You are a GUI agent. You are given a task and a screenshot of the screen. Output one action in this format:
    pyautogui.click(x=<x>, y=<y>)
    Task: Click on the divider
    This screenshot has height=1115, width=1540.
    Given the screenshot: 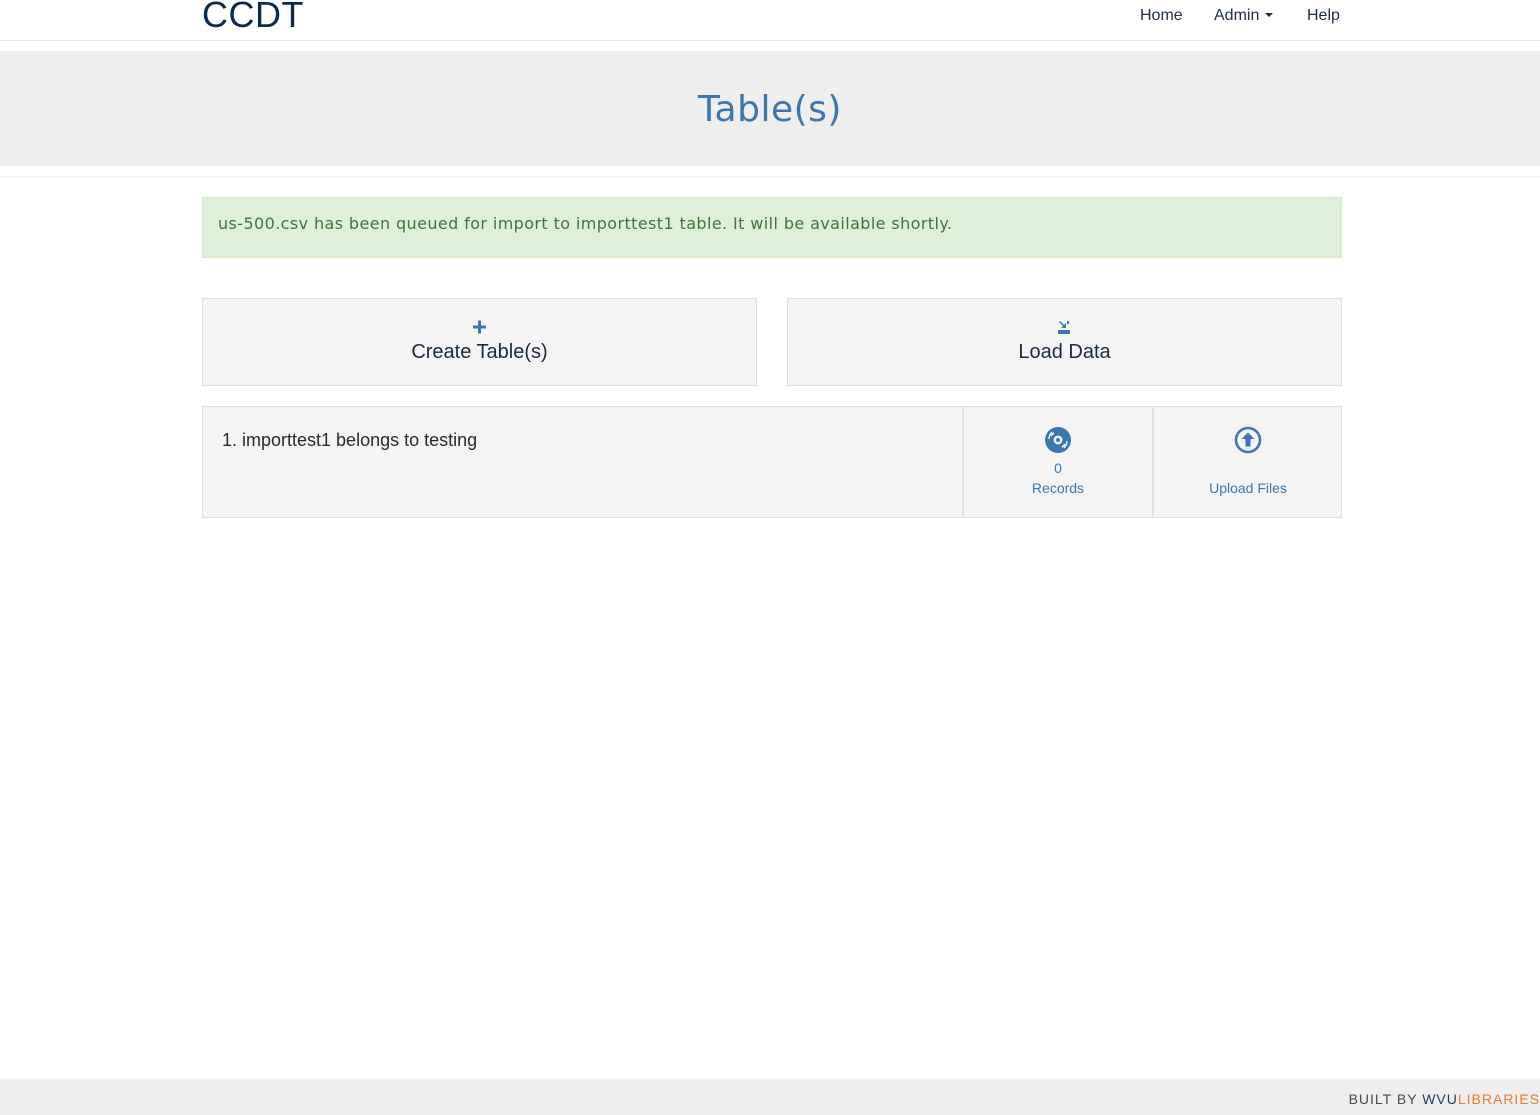 What is the action you would take?
    pyautogui.click(x=770, y=176)
    